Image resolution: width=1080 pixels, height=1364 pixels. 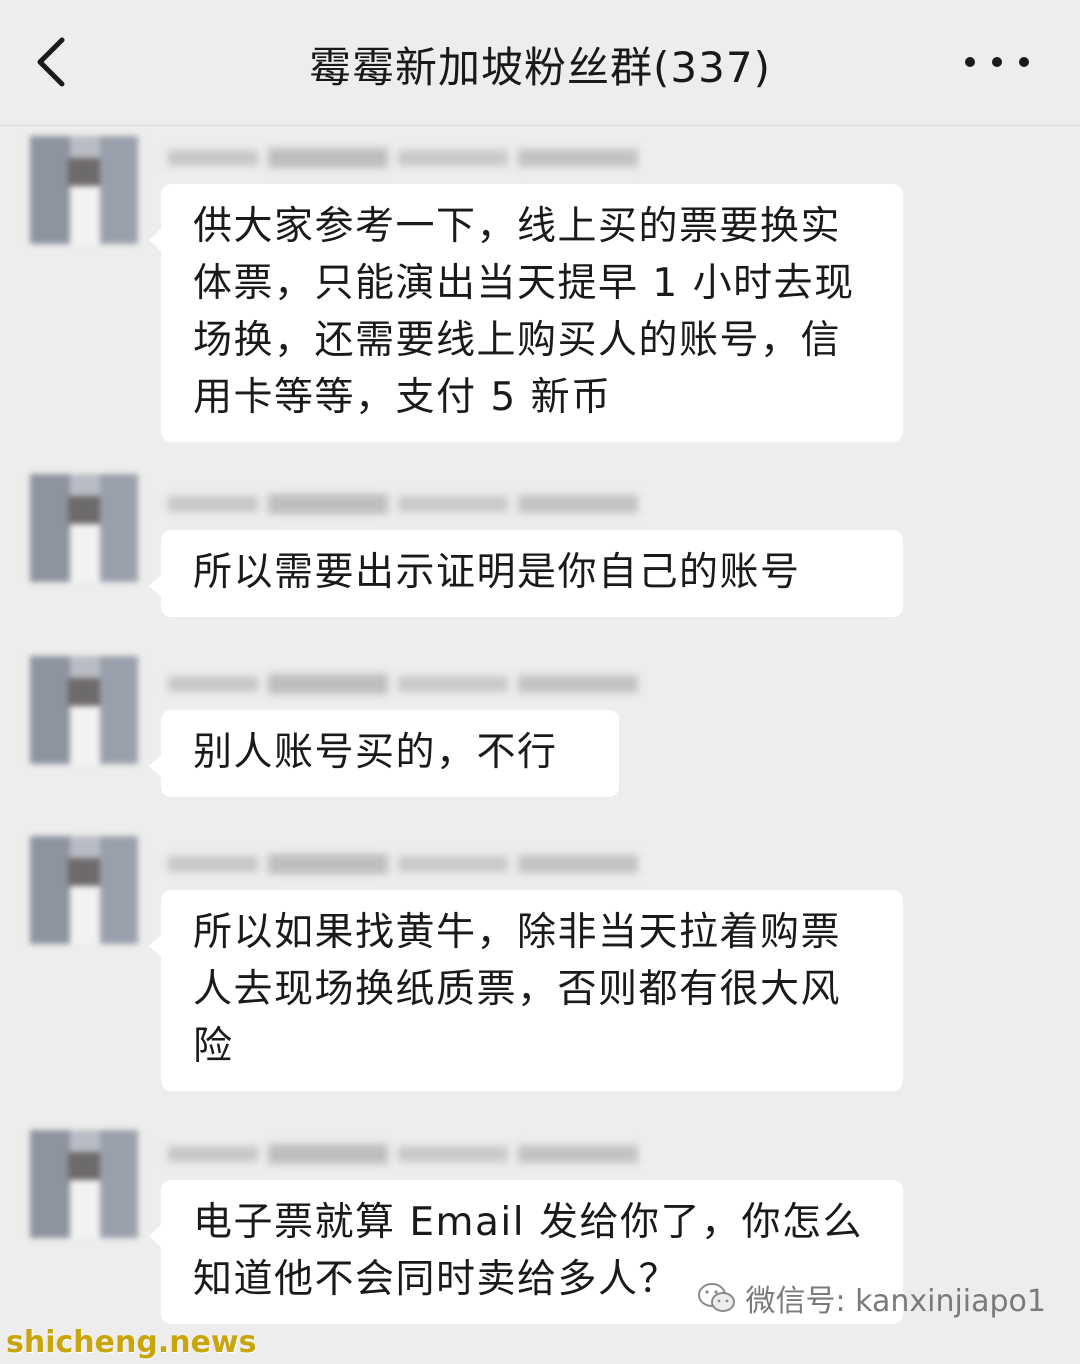 I want to click on message-text: 所以需要出示证明是你自己的账号, so click(x=497, y=572).